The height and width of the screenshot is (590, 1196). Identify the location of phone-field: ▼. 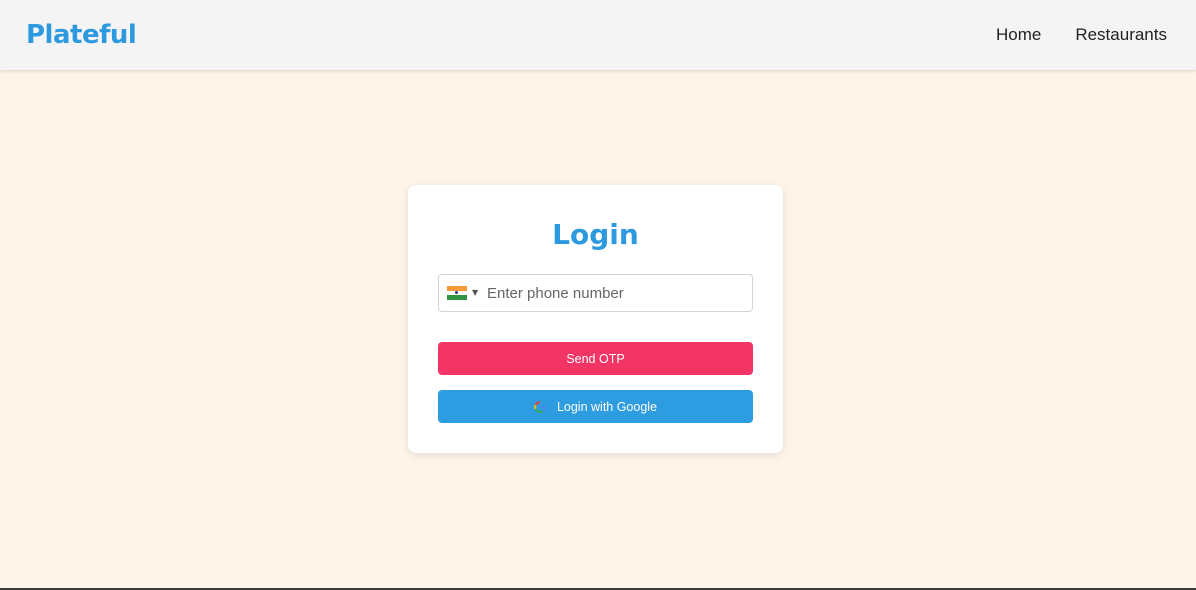
(595, 293).